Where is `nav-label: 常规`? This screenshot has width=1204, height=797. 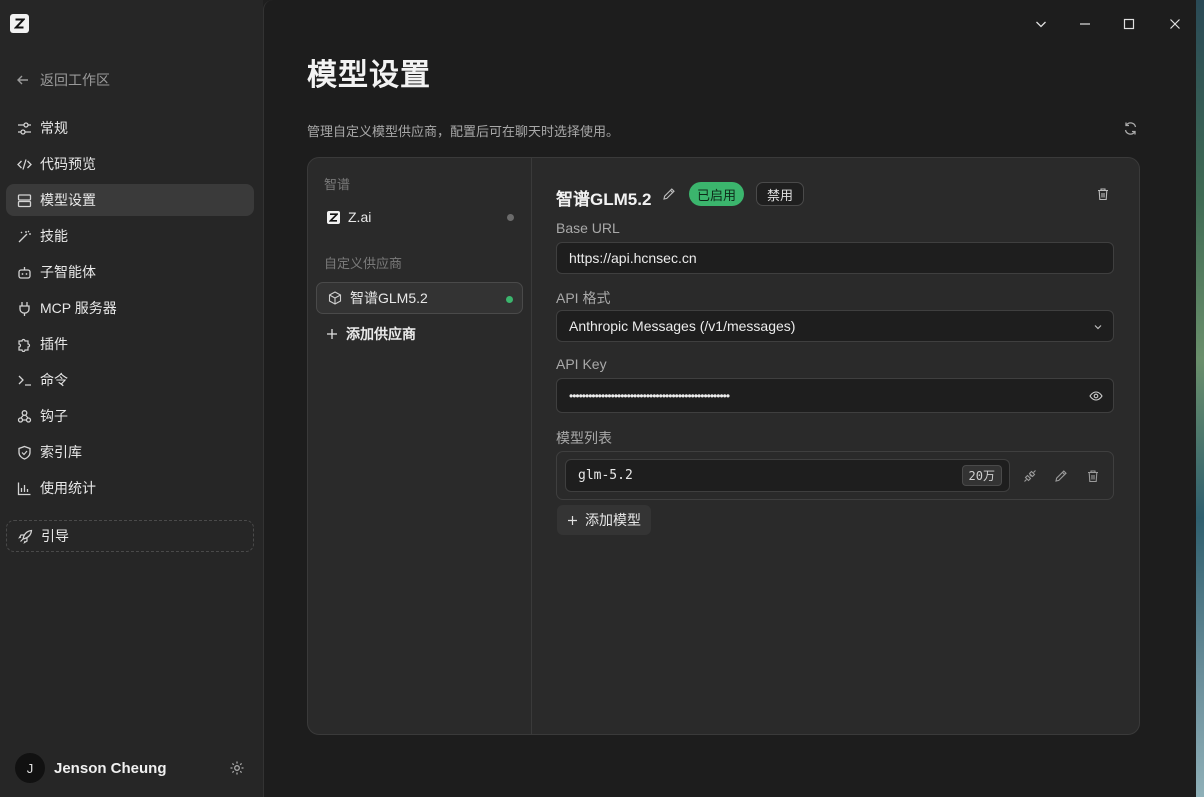 nav-label: 常规 is located at coordinates (54, 128).